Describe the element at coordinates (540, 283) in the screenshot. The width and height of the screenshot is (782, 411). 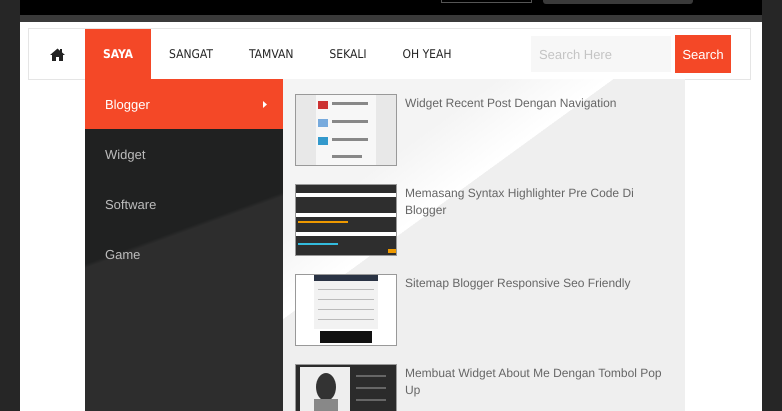
I see `post-title-link: Sitemap Blogger Responsive Seo Friendly` at that location.